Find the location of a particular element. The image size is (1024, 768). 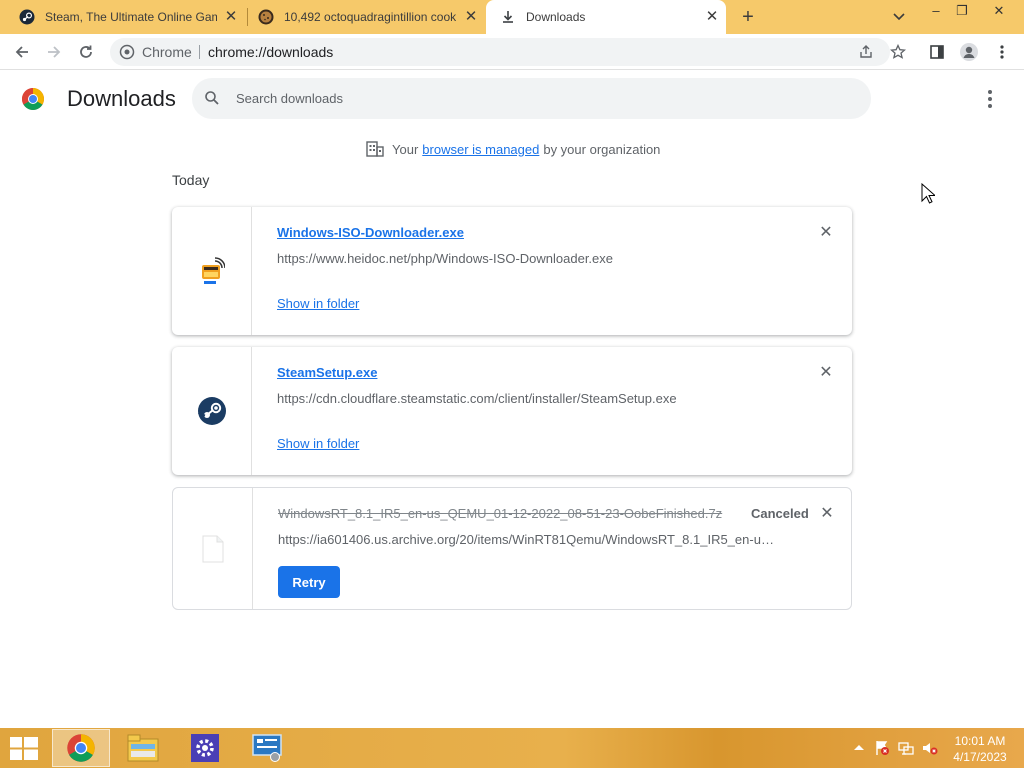

close-window-button: ✕ is located at coordinates (999, 12).